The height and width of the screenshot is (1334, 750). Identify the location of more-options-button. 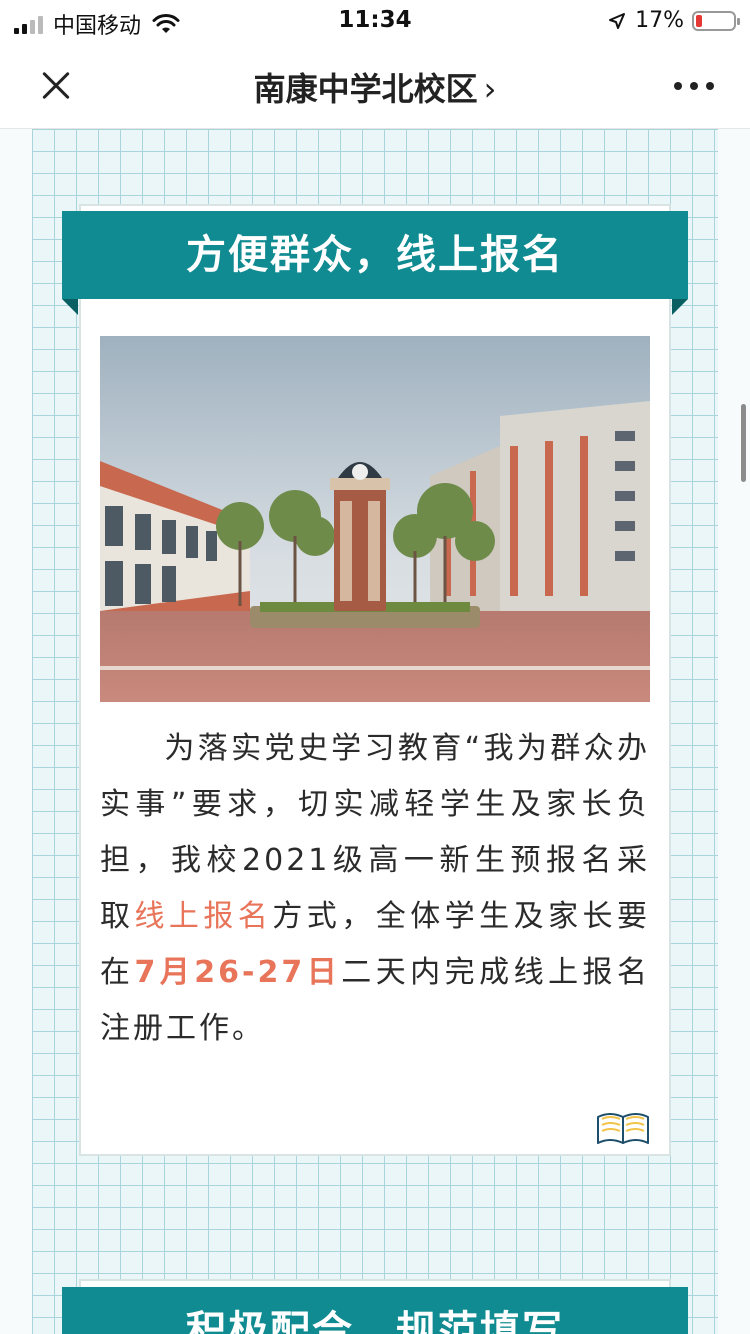
(694, 86).